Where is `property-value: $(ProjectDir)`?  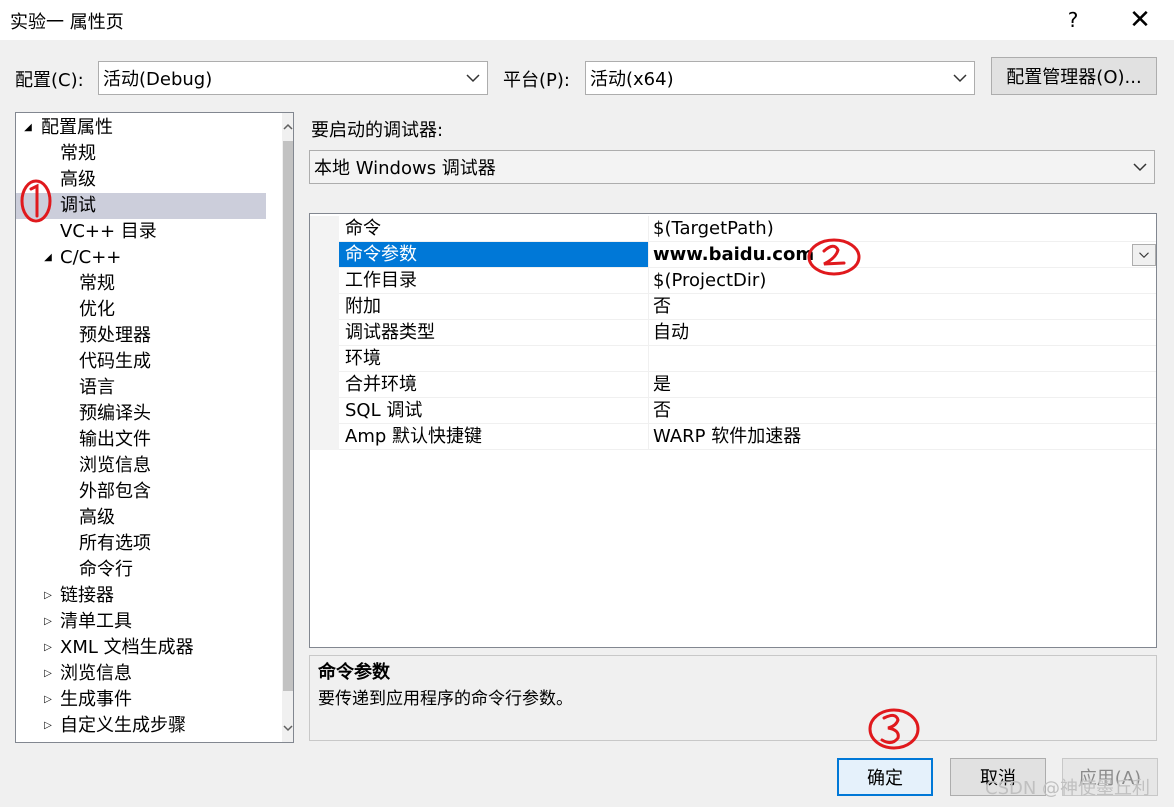
property-value: $(ProjectDir) is located at coordinates (902, 281).